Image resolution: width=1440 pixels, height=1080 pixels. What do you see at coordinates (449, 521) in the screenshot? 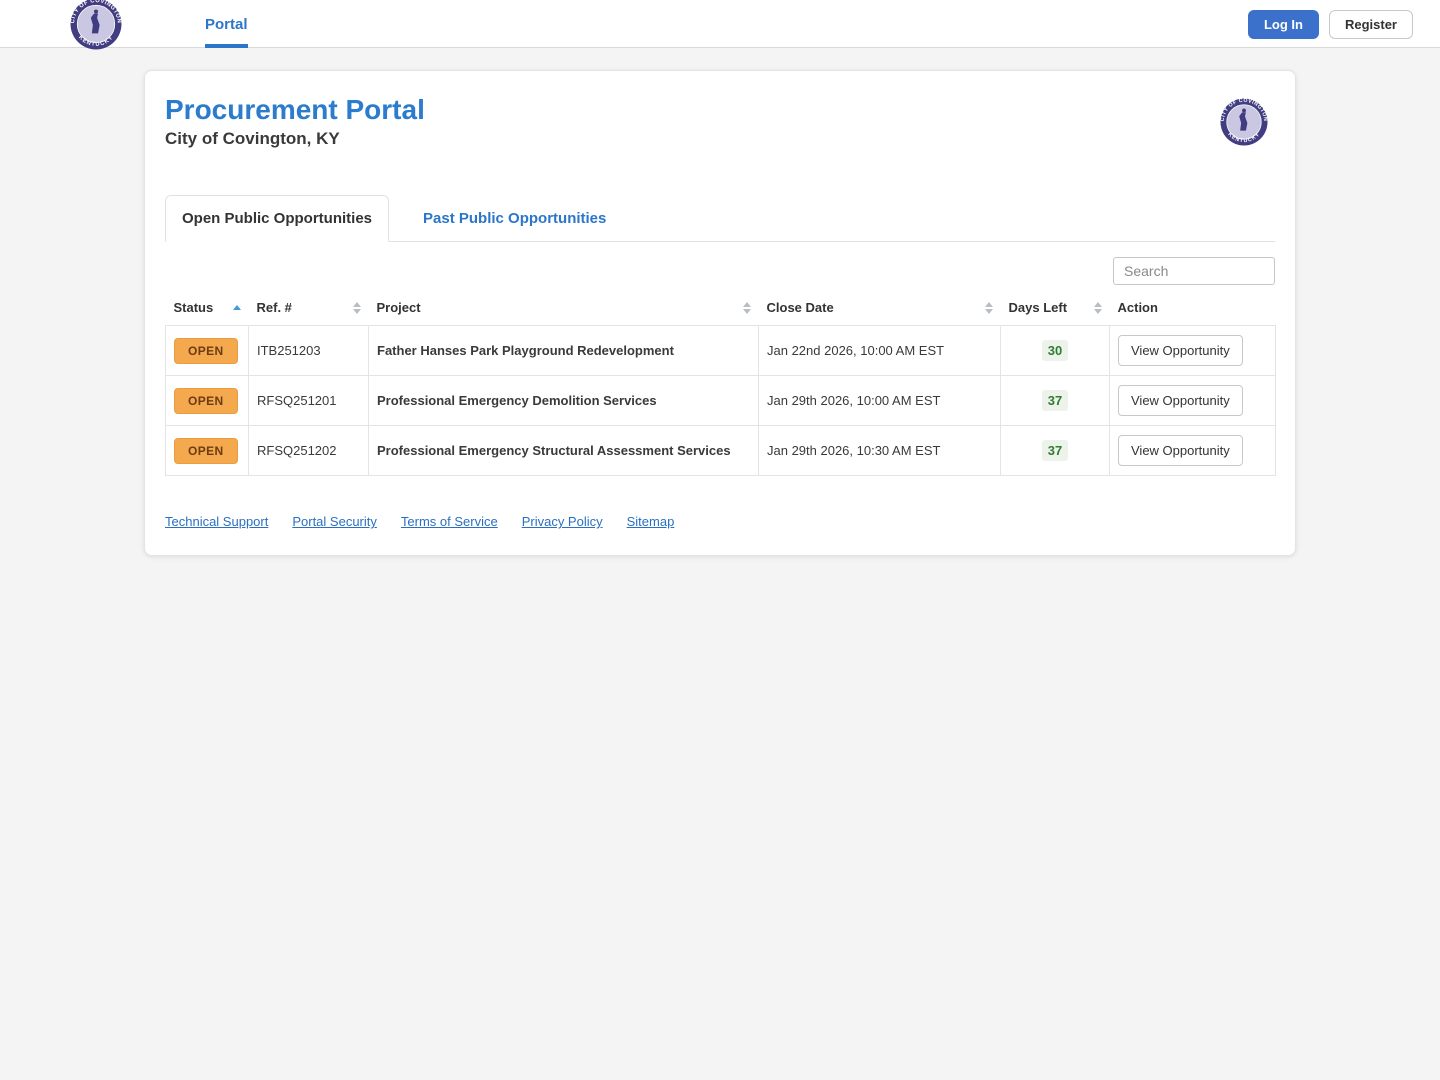
I see `footer-link-terms-of-service: Terms of Service` at bounding box center [449, 521].